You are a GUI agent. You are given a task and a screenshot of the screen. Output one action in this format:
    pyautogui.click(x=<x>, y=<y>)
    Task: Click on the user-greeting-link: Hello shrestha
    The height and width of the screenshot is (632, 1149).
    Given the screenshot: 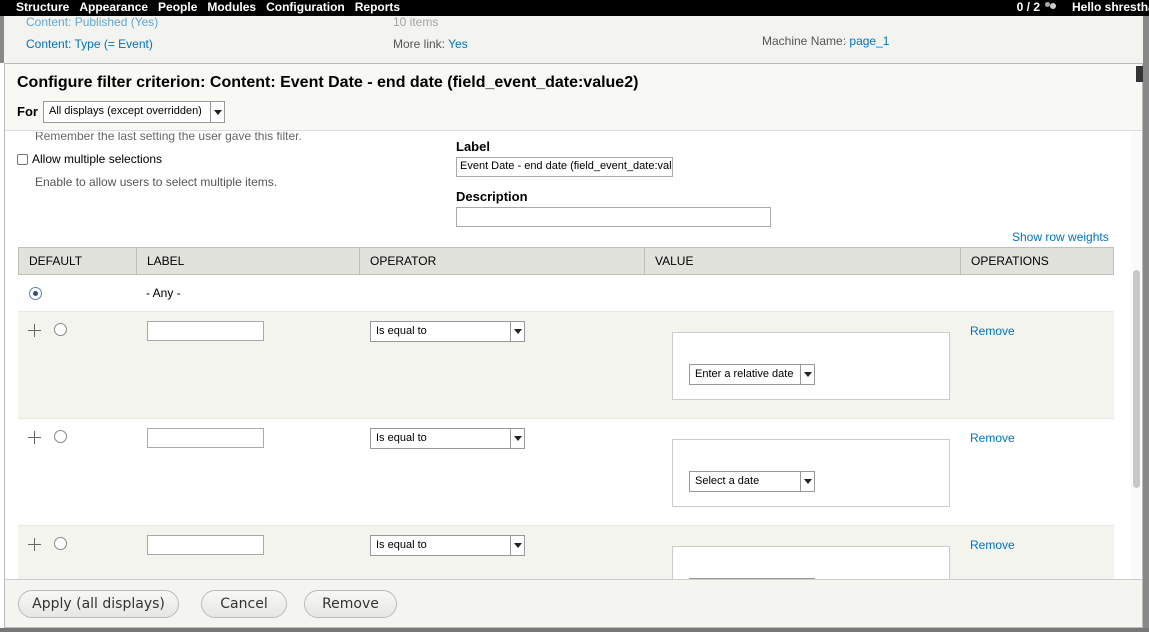 What is the action you would take?
    pyautogui.click(x=1110, y=7)
    